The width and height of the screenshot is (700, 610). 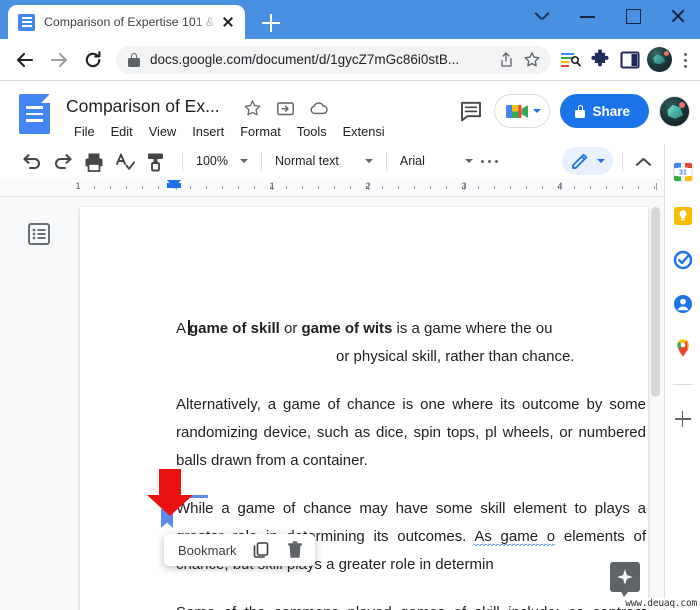 I want to click on share-button: Share, so click(x=604, y=111).